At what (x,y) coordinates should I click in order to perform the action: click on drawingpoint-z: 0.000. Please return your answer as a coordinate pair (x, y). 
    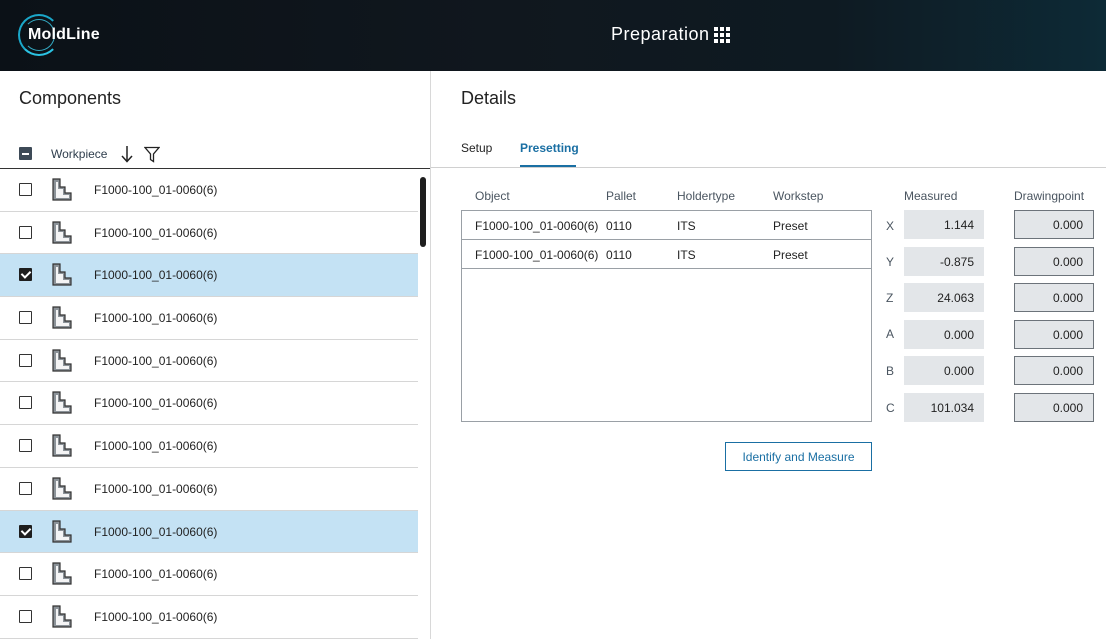
    Looking at the image, I should click on (1054, 297).